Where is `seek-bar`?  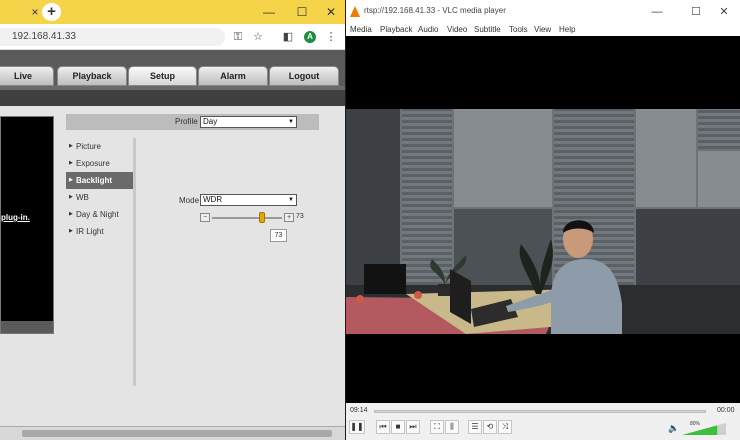 seek-bar is located at coordinates (540, 411).